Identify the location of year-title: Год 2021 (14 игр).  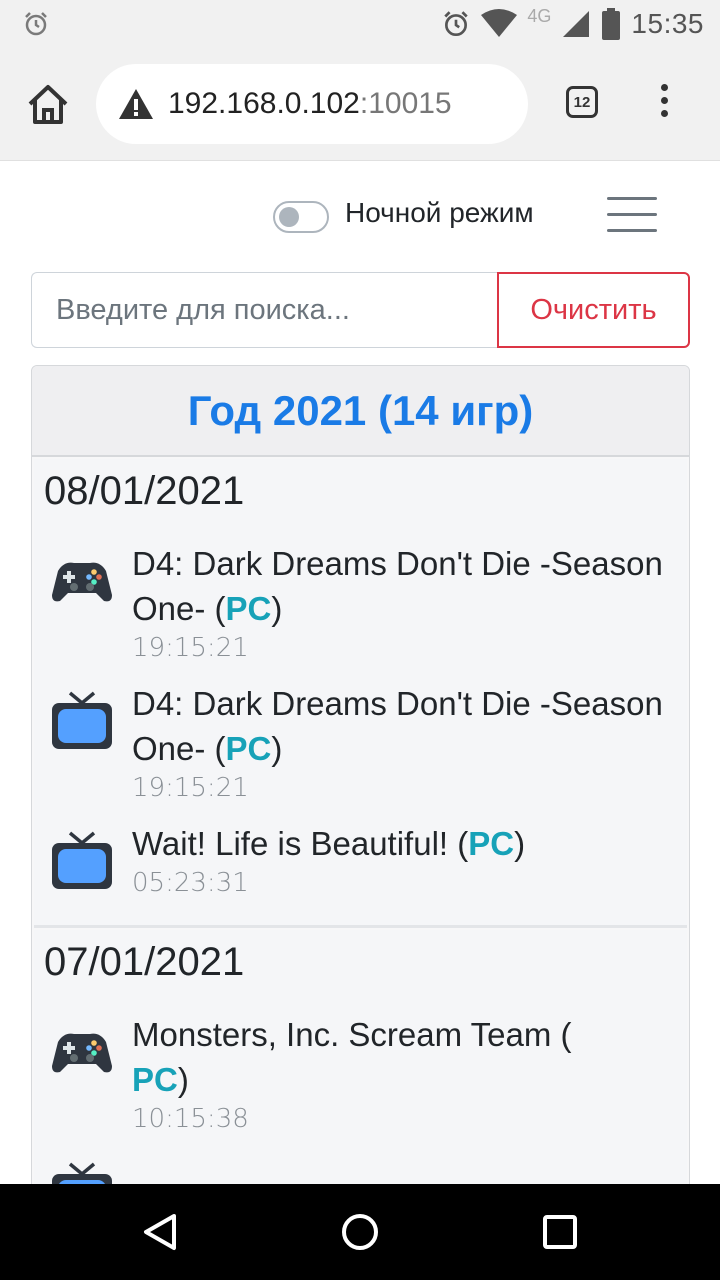
(361, 411).